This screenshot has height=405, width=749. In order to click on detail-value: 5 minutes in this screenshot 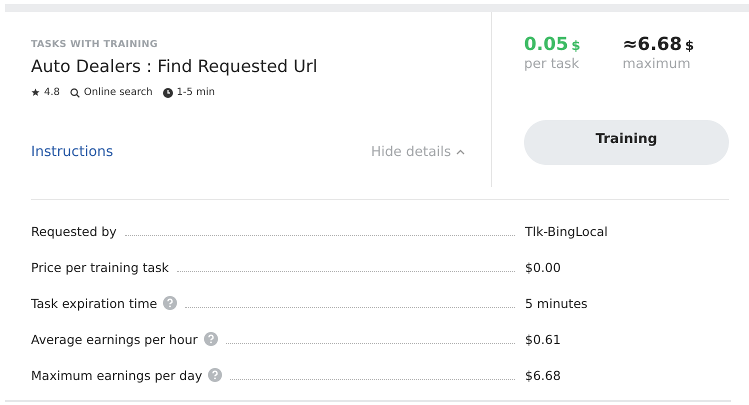, I will do `click(556, 303)`.